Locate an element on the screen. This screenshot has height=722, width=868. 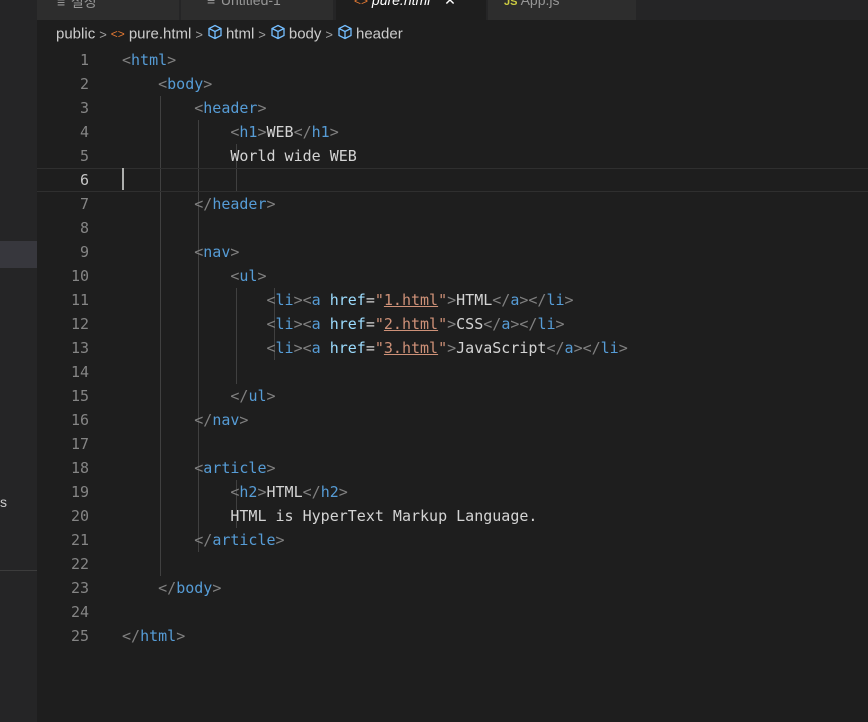
line-number: 6 is located at coordinates (84, 180).